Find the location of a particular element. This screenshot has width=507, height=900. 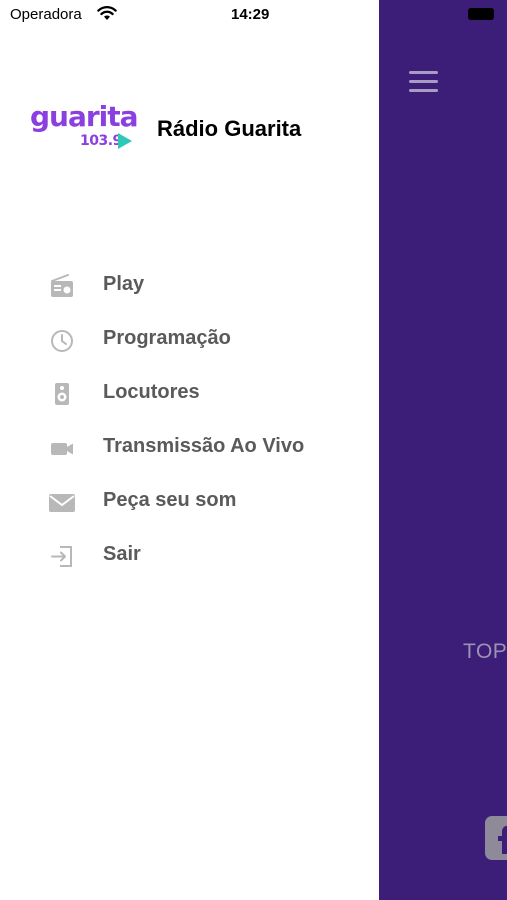

logo-play-icon is located at coordinates (125, 141).